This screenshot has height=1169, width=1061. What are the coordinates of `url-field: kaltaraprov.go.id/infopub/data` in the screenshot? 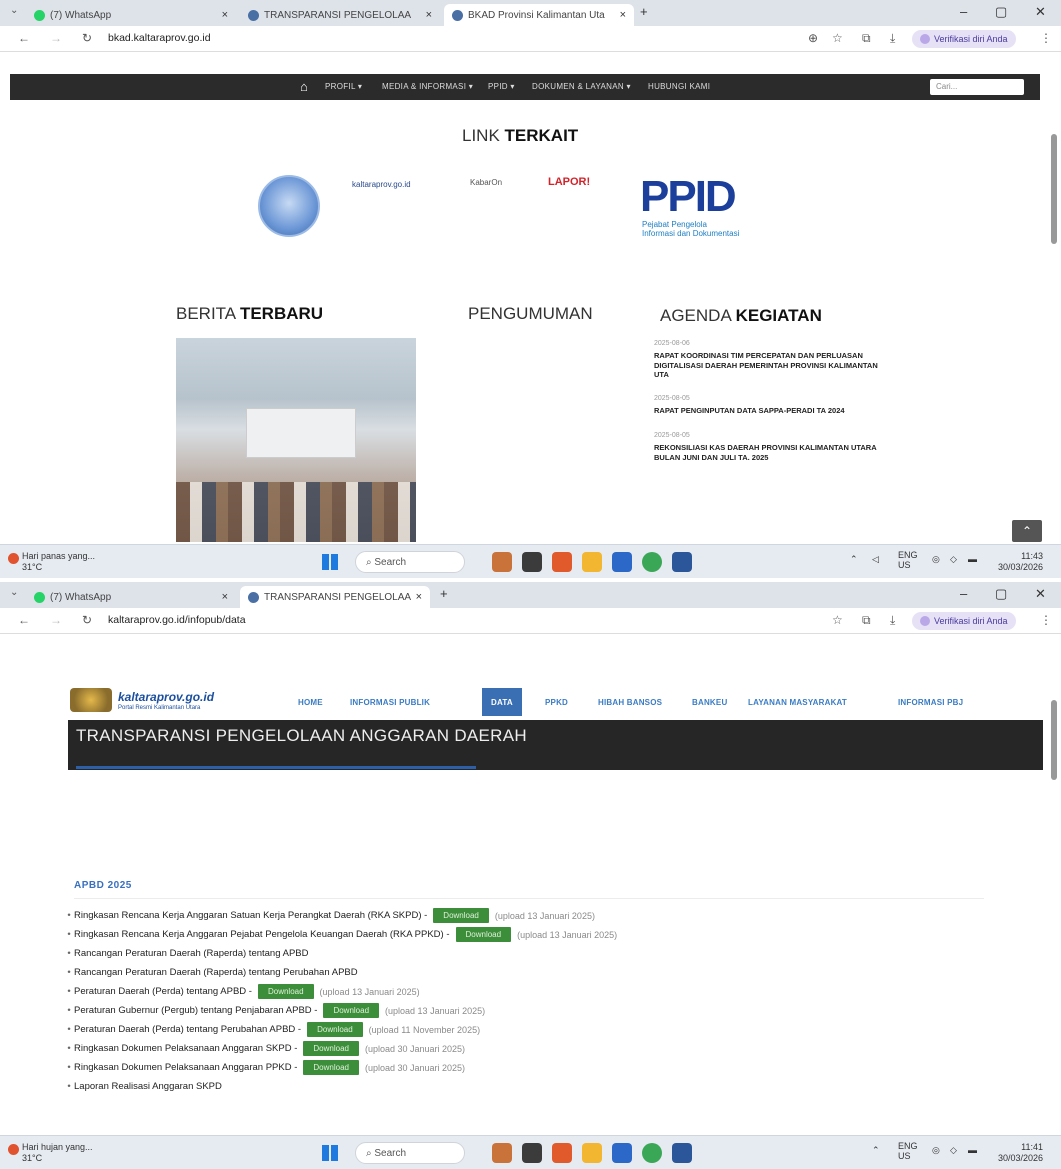 It's located at (177, 620).